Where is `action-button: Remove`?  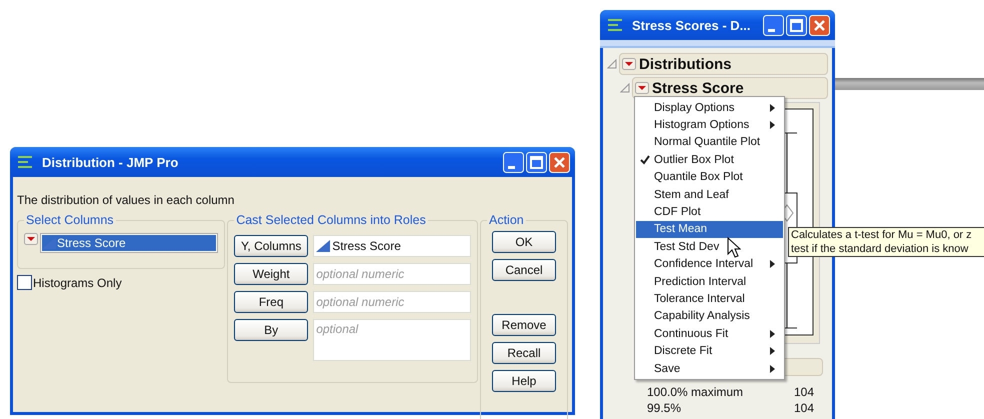 action-button: Remove is located at coordinates (524, 325).